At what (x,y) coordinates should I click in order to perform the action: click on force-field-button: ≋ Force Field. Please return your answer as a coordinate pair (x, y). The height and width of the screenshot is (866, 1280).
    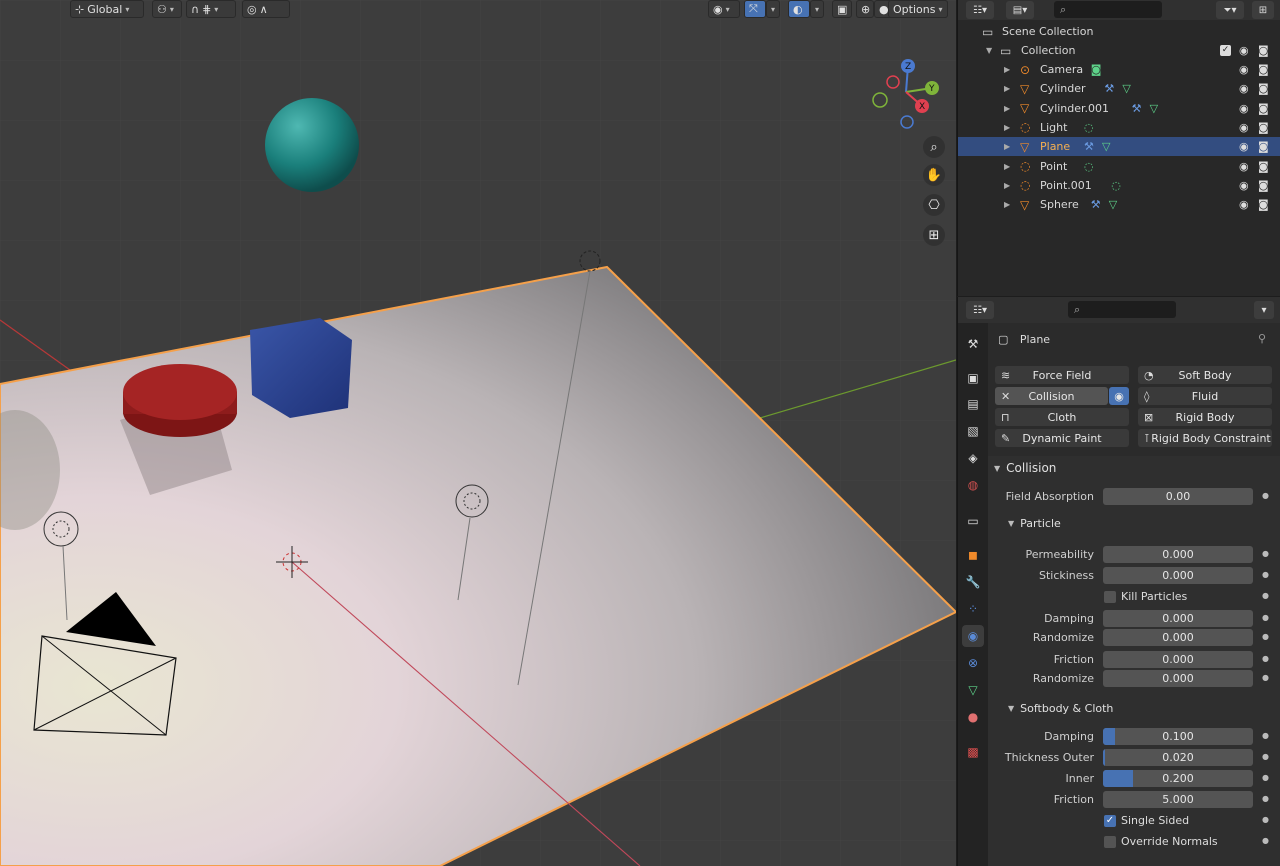
    Looking at the image, I should click on (1062, 375).